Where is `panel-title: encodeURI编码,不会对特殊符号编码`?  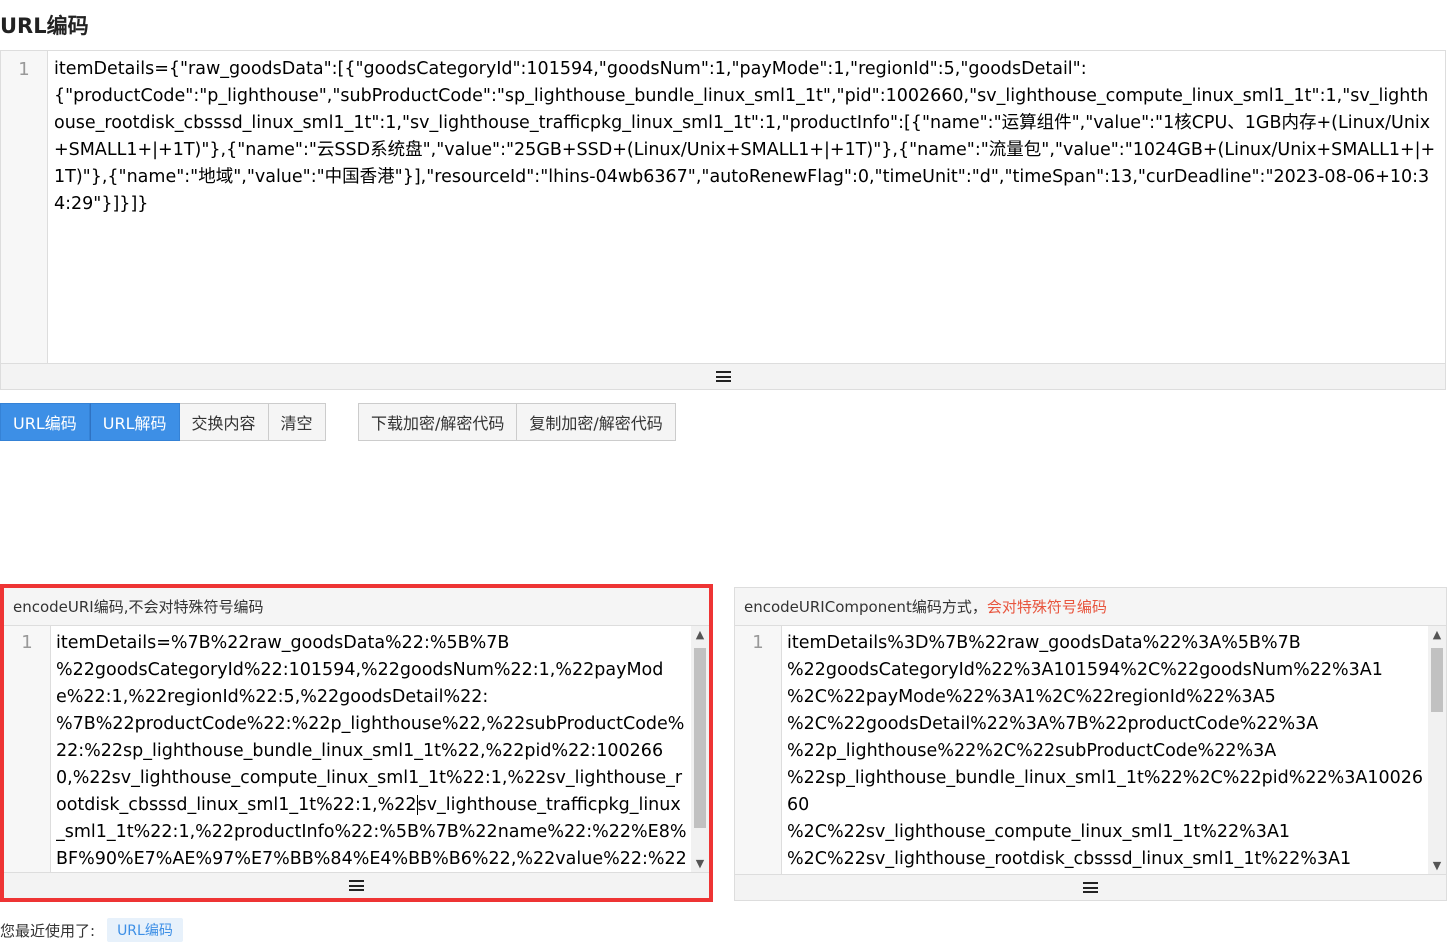
panel-title: encodeURI编码,不会对特殊符号编码 is located at coordinates (138, 607).